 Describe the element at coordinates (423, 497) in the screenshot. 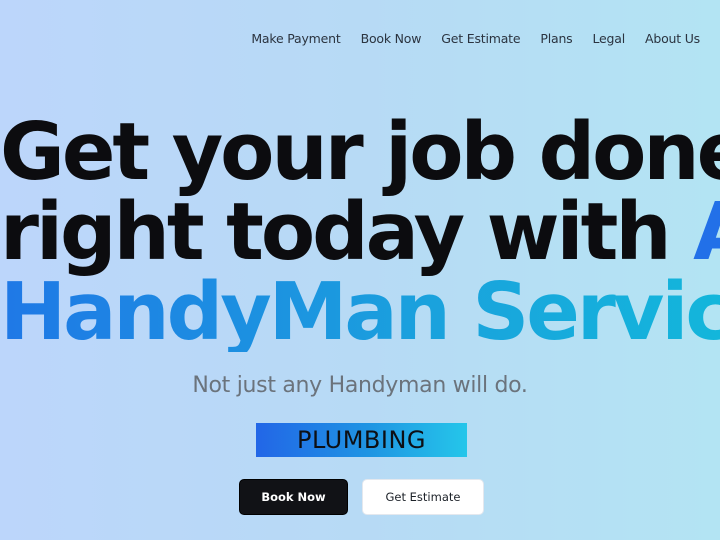

I see `get-estimate-button: Get Estimate` at that location.